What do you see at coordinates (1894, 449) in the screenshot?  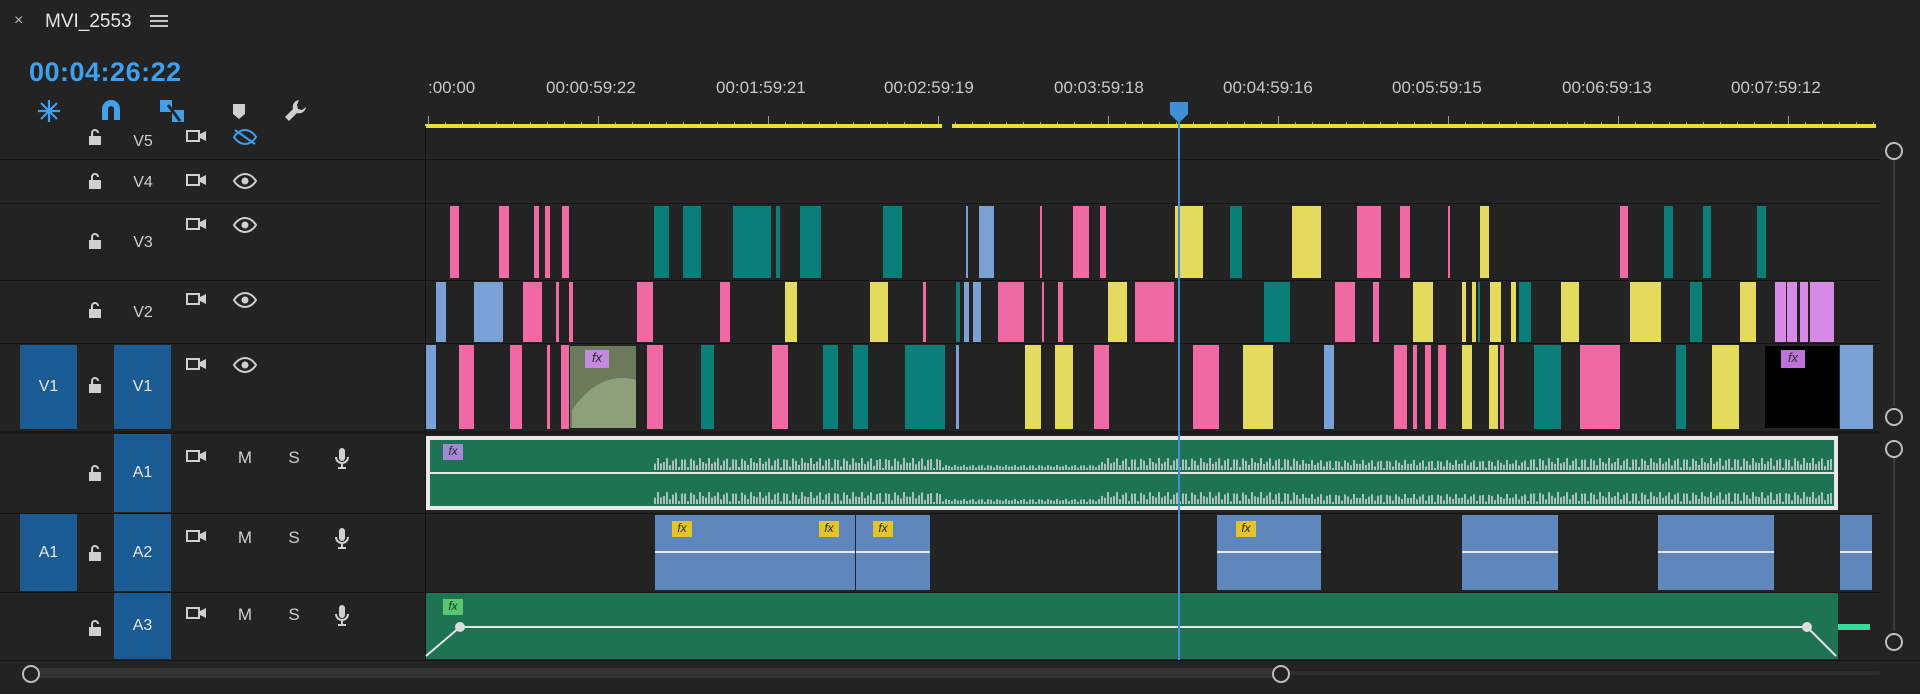 I see `audio-scroll-top-handle` at bounding box center [1894, 449].